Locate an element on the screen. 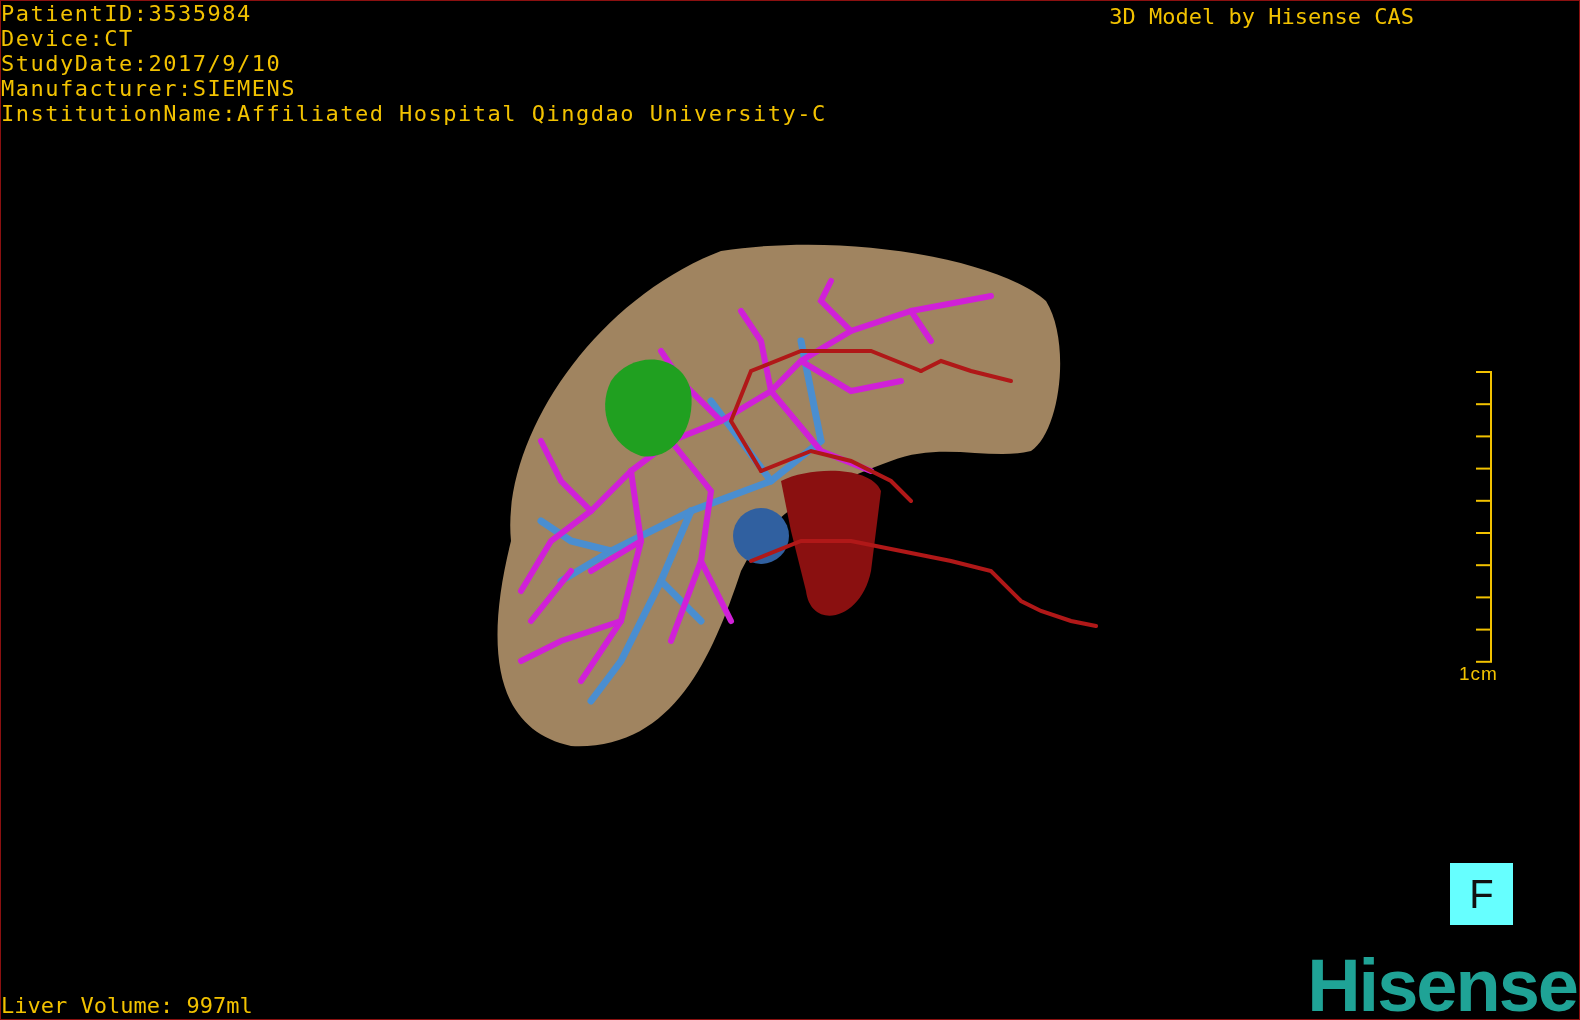  info-text: Device:CT is located at coordinates (68, 38).